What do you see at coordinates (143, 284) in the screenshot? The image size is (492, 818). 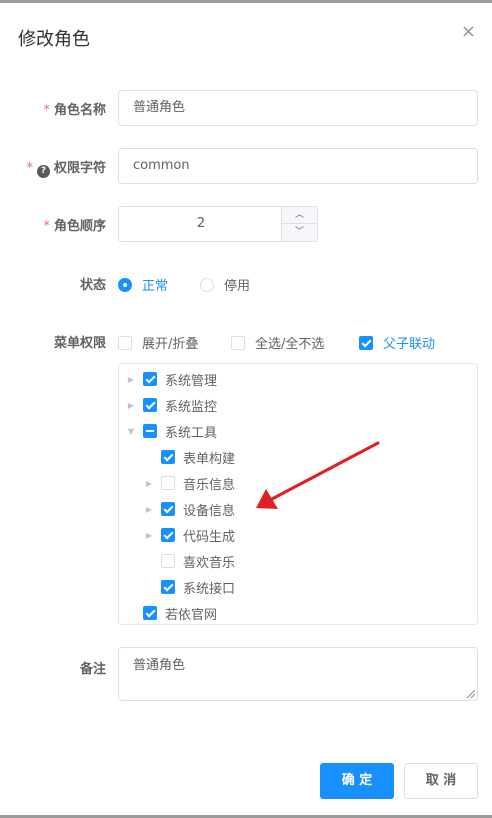 I see `status-radio-normal: 正常` at bounding box center [143, 284].